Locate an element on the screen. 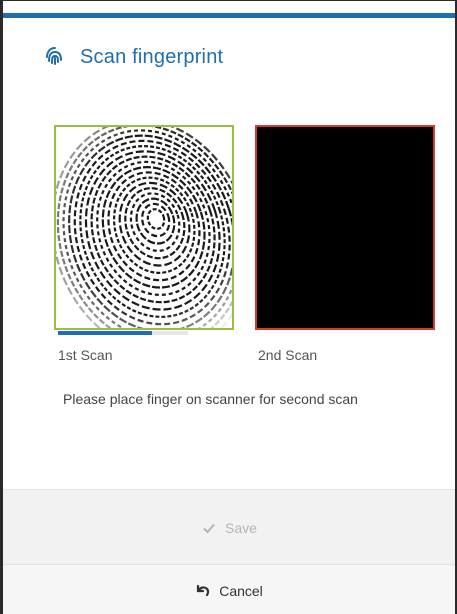  check-icon is located at coordinates (209, 528).